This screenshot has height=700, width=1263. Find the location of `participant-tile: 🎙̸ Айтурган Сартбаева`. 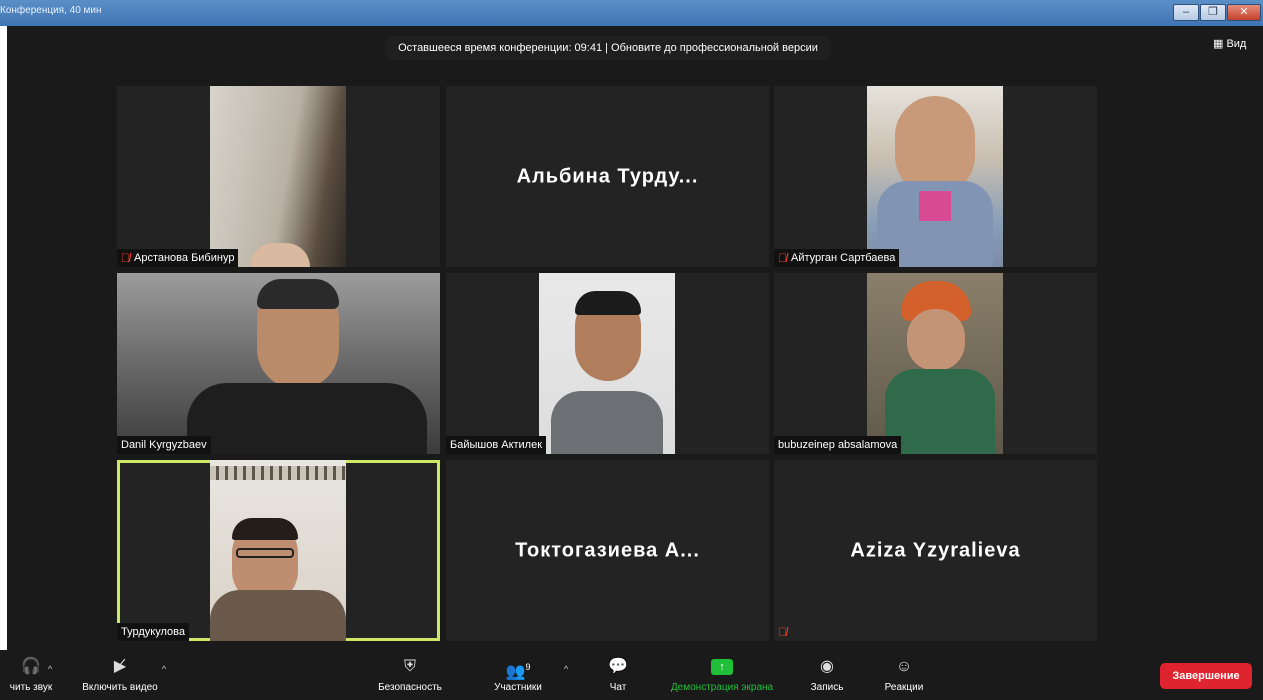

participant-tile: 🎙̸ Айтурган Сартбаева is located at coordinates (935, 176).